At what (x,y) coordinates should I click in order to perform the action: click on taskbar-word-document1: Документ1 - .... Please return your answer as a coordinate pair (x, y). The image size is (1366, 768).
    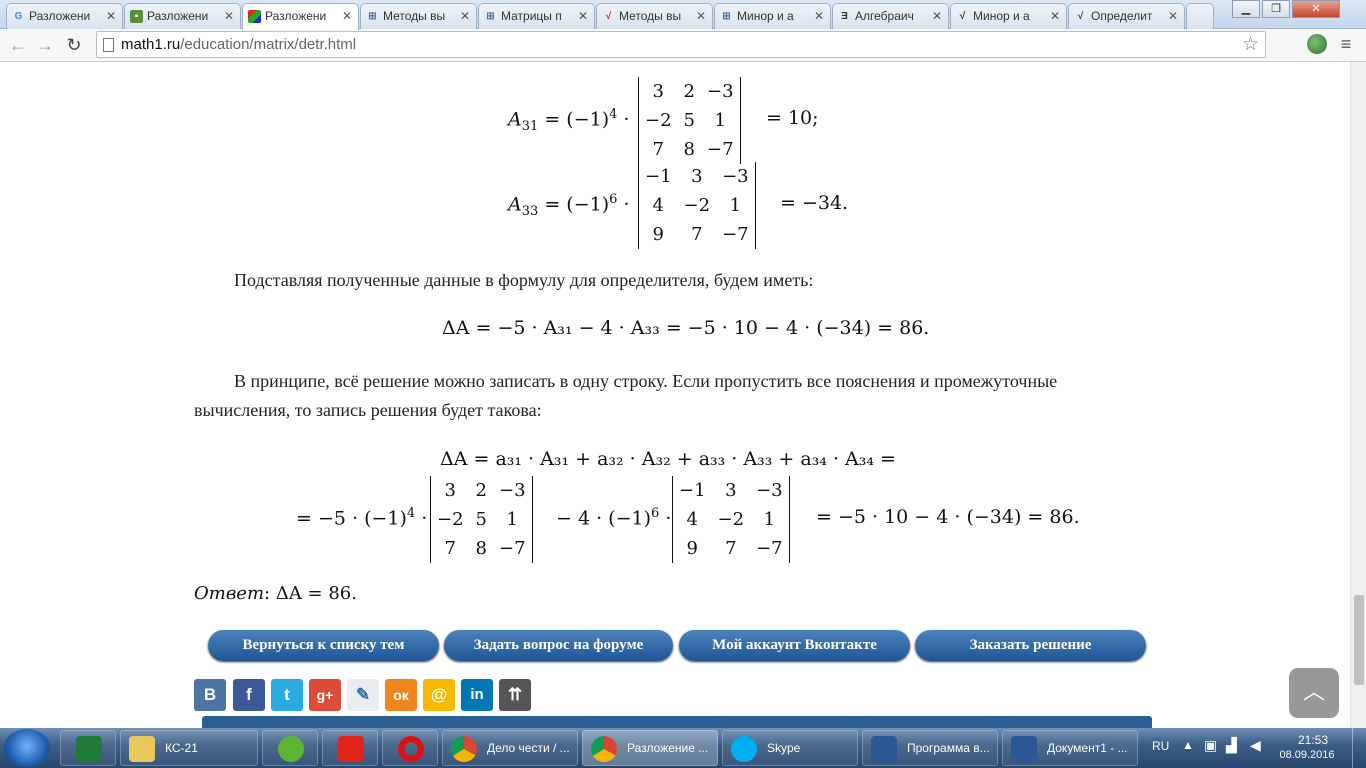
    Looking at the image, I should click on (1070, 748).